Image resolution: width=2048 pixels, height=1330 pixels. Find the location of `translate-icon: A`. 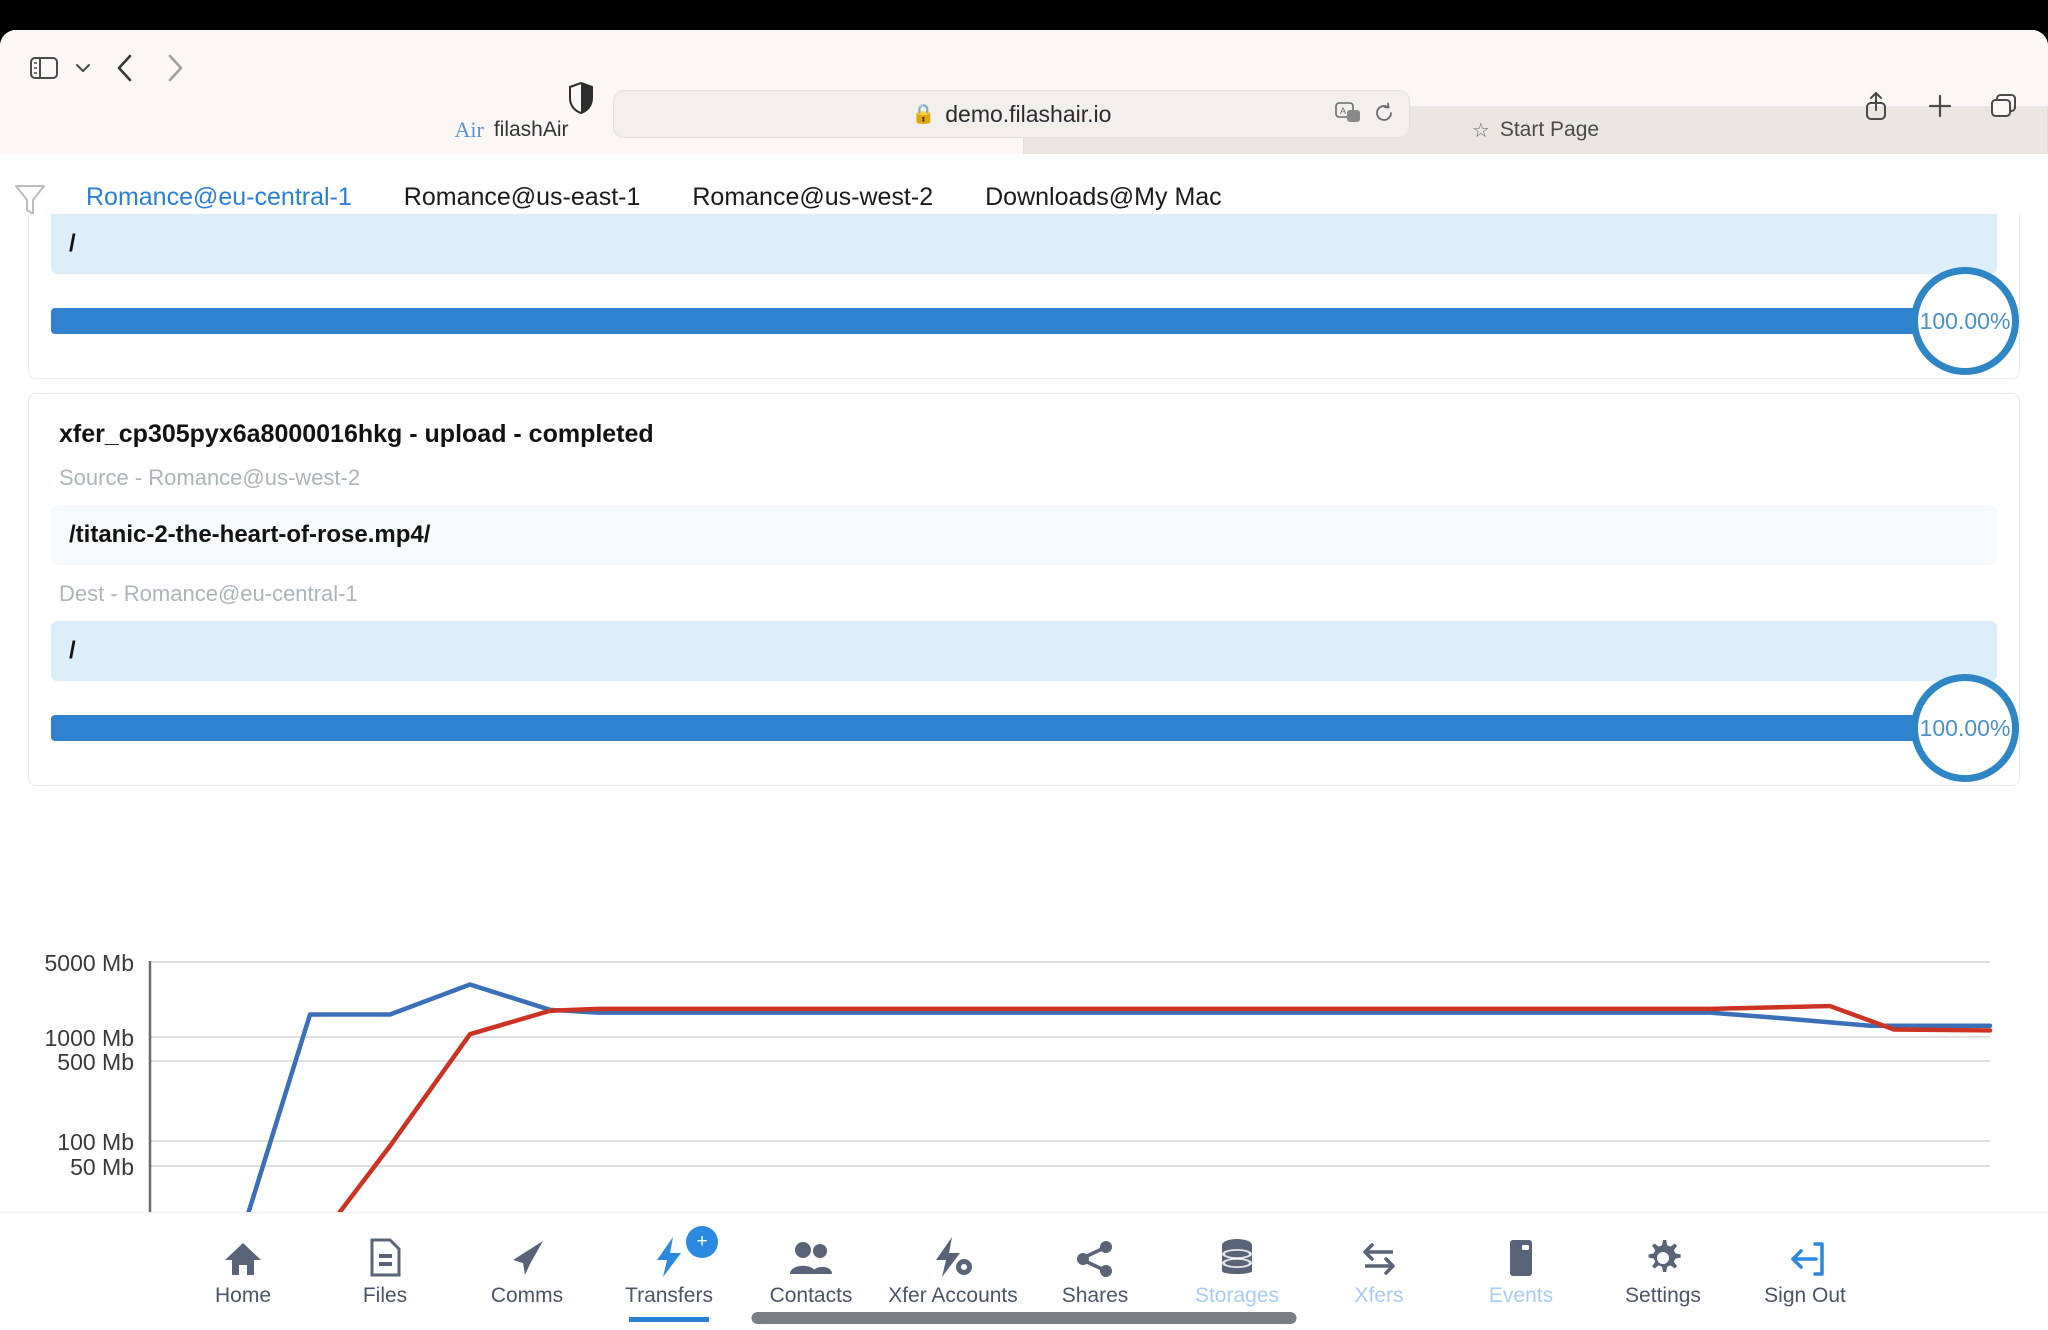

translate-icon: A is located at coordinates (1349, 115).